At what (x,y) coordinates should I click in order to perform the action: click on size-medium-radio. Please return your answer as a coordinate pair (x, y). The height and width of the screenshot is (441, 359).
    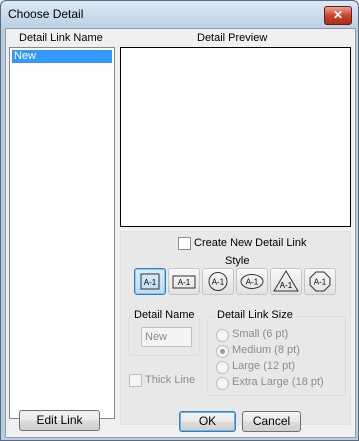
    Looking at the image, I should click on (222, 351).